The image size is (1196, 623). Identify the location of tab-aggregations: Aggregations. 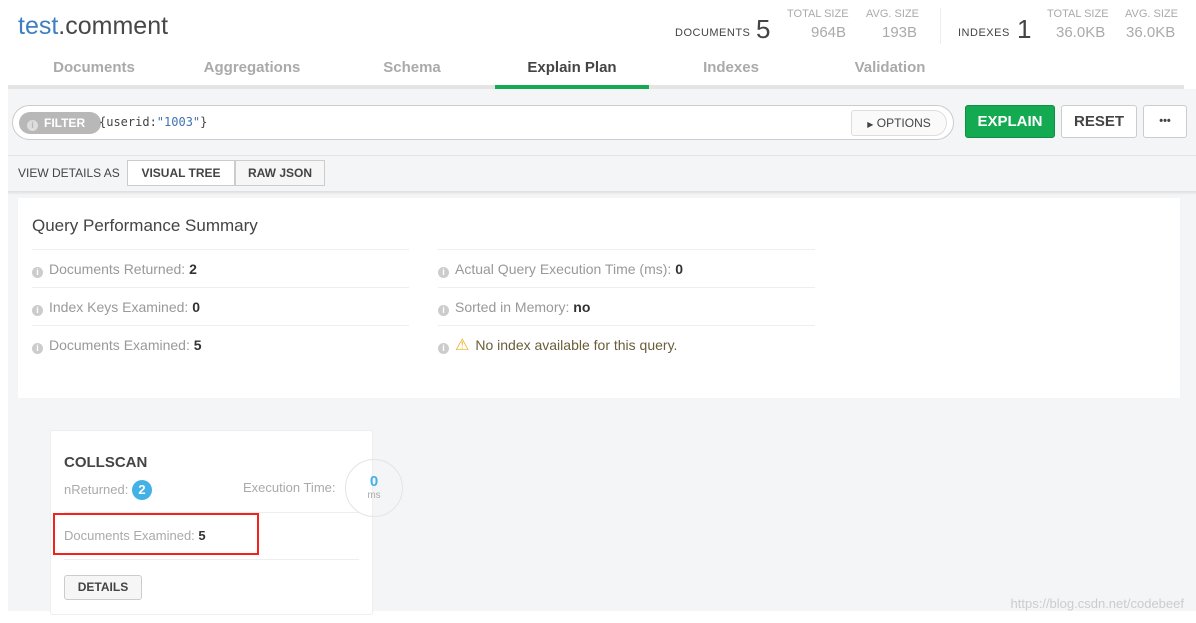
(252, 67).